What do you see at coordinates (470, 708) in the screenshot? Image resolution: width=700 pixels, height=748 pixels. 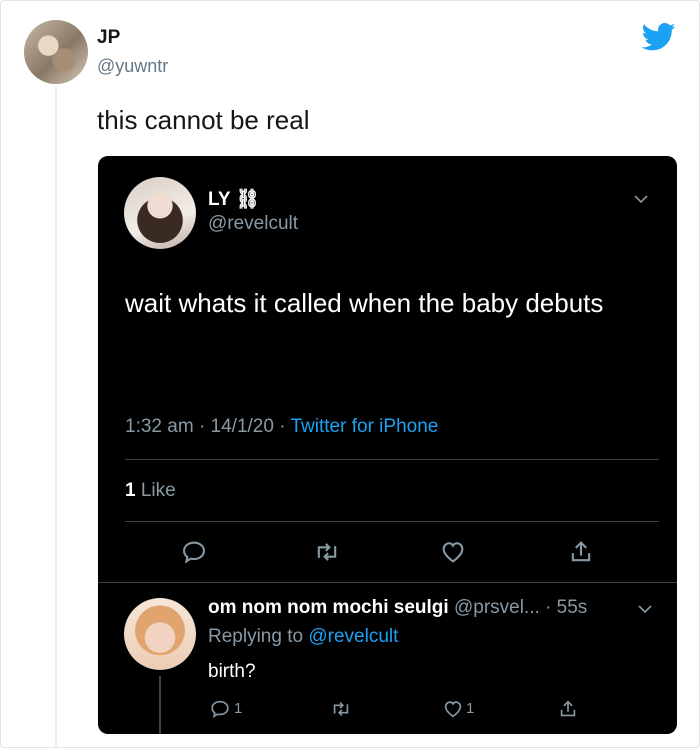 I see `reply-like-count: 1` at bounding box center [470, 708].